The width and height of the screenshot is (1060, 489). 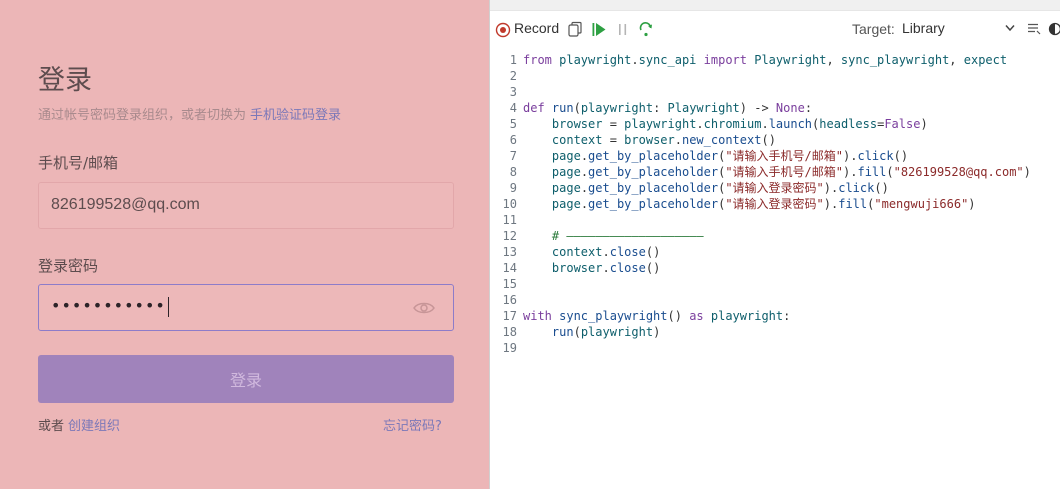 What do you see at coordinates (424, 308) in the screenshot?
I see `eye-icon` at bounding box center [424, 308].